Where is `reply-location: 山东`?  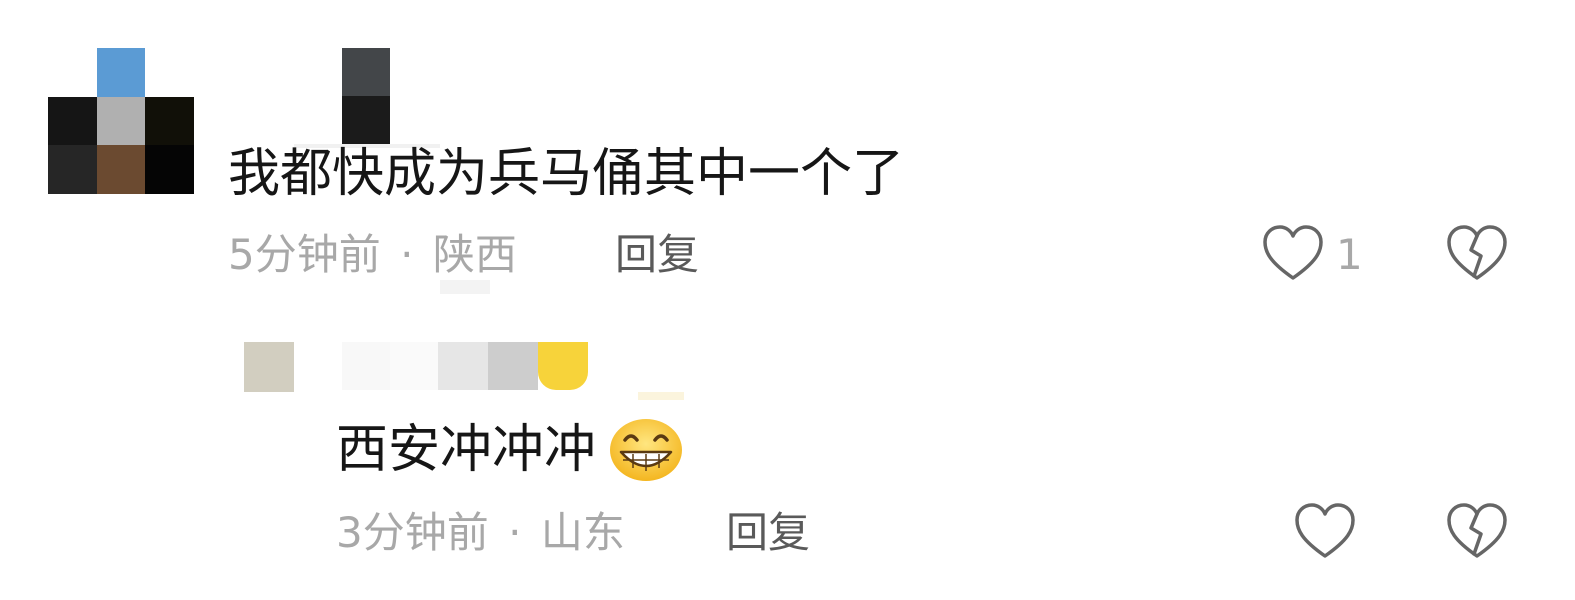 reply-location: 山东 is located at coordinates (582, 532).